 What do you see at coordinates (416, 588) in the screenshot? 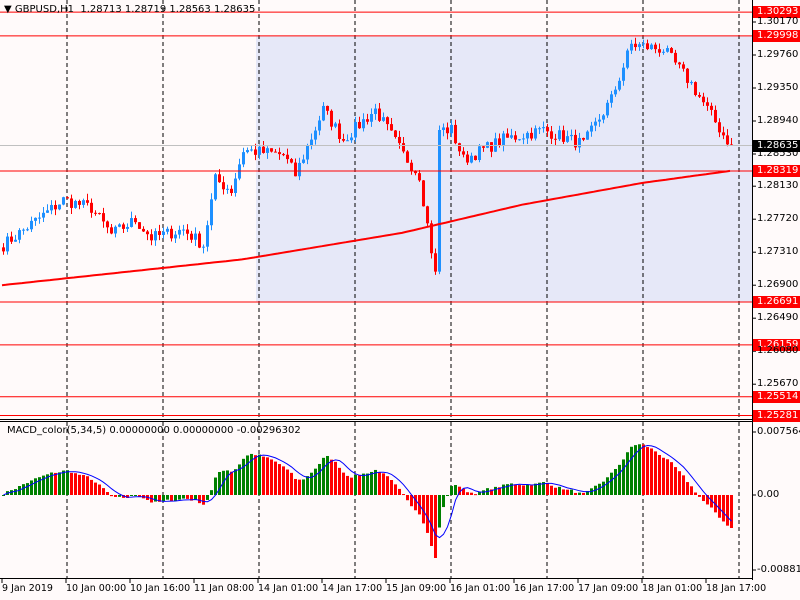
I see `time-axis-label: 15 Jan 09:00` at bounding box center [416, 588].